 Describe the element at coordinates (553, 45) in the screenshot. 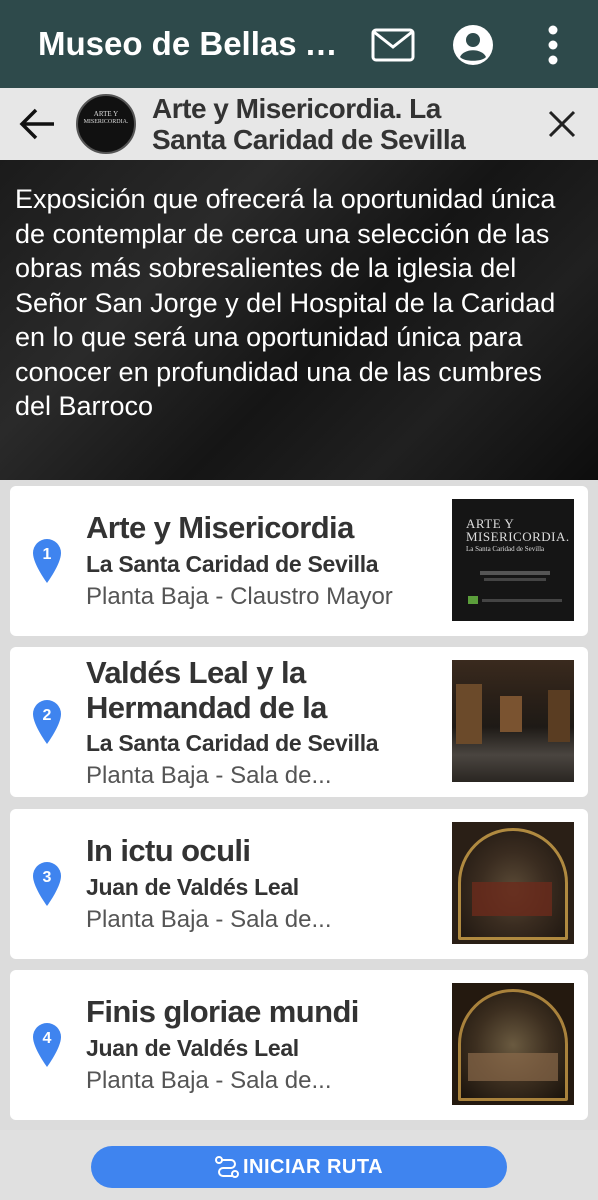

I see `more-vert-icon` at that location.